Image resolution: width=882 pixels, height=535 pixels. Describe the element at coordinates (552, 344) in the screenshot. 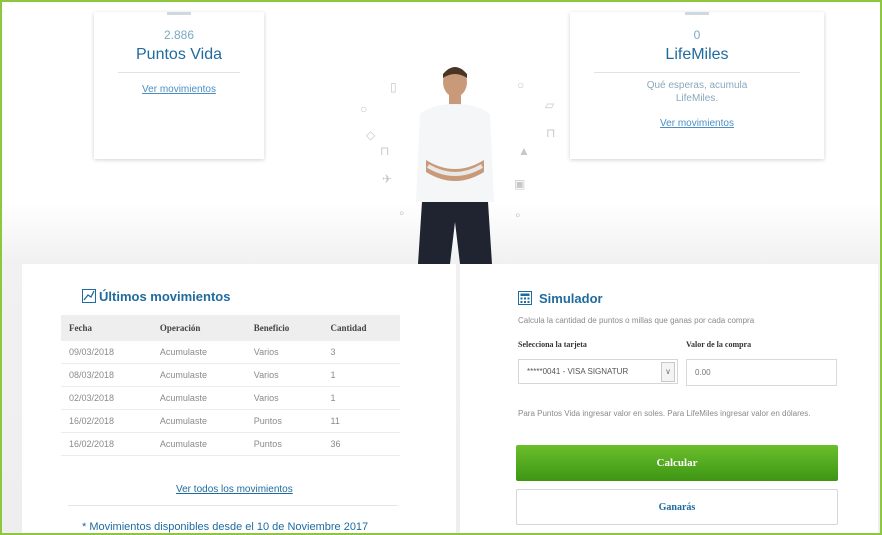

I see `card-select-label: Selecciona la tarjeta` at that location.